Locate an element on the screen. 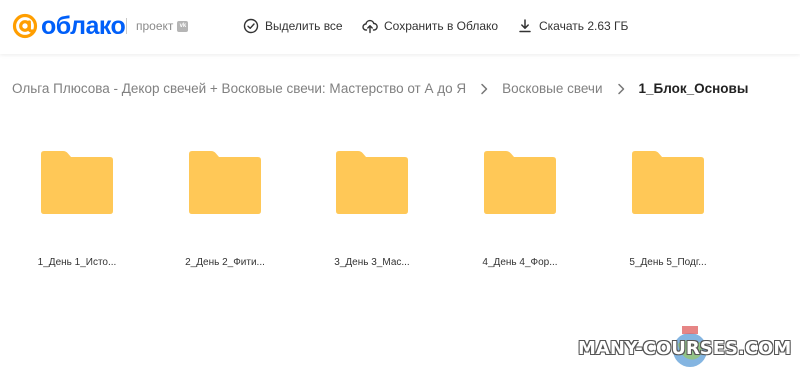 This screenshot has width=800, height=380. cloud-logo: облако is located at coordinates (69, 26).